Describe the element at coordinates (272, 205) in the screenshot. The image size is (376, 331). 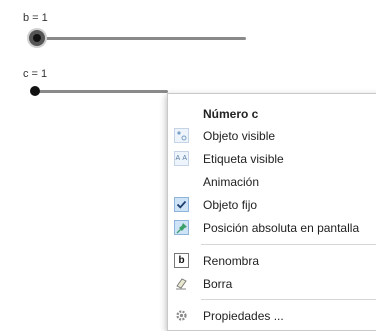
I see `menu-item-objeto-fijo: Objeto fijo` at that location.